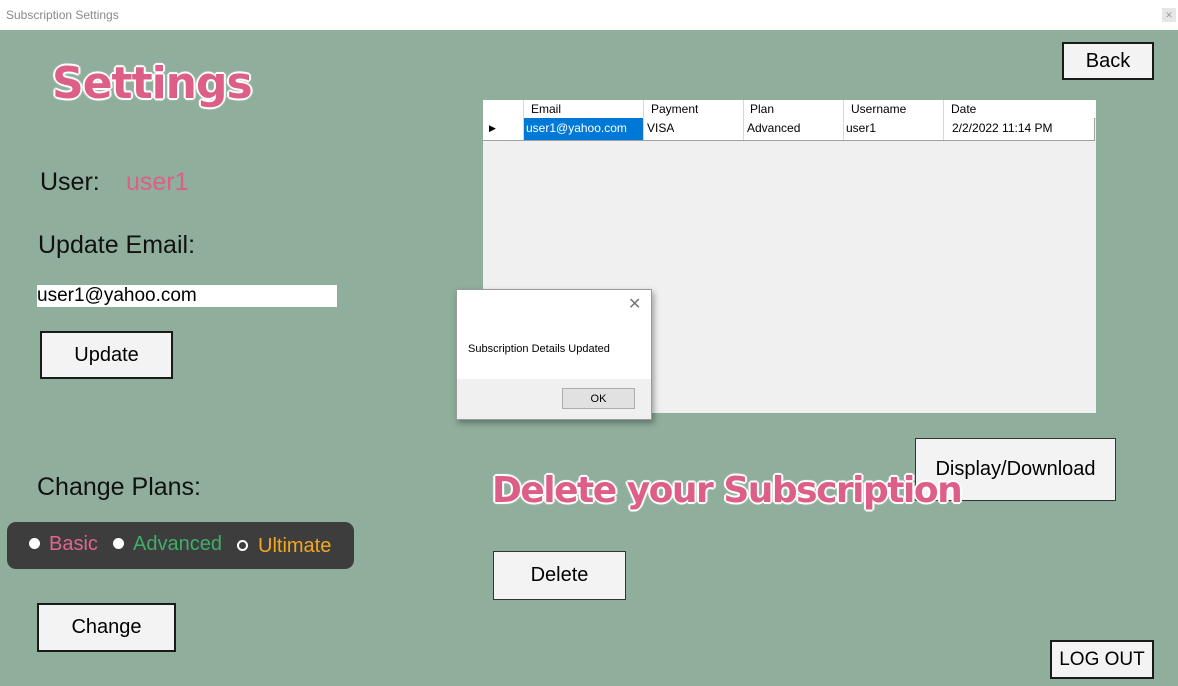 The height and width of the screenshot is (686, 1178). What do you see at coordinates (878, 110) in the screenshot?
I see `column-header-username: Username` at bounding box center [878, 110].